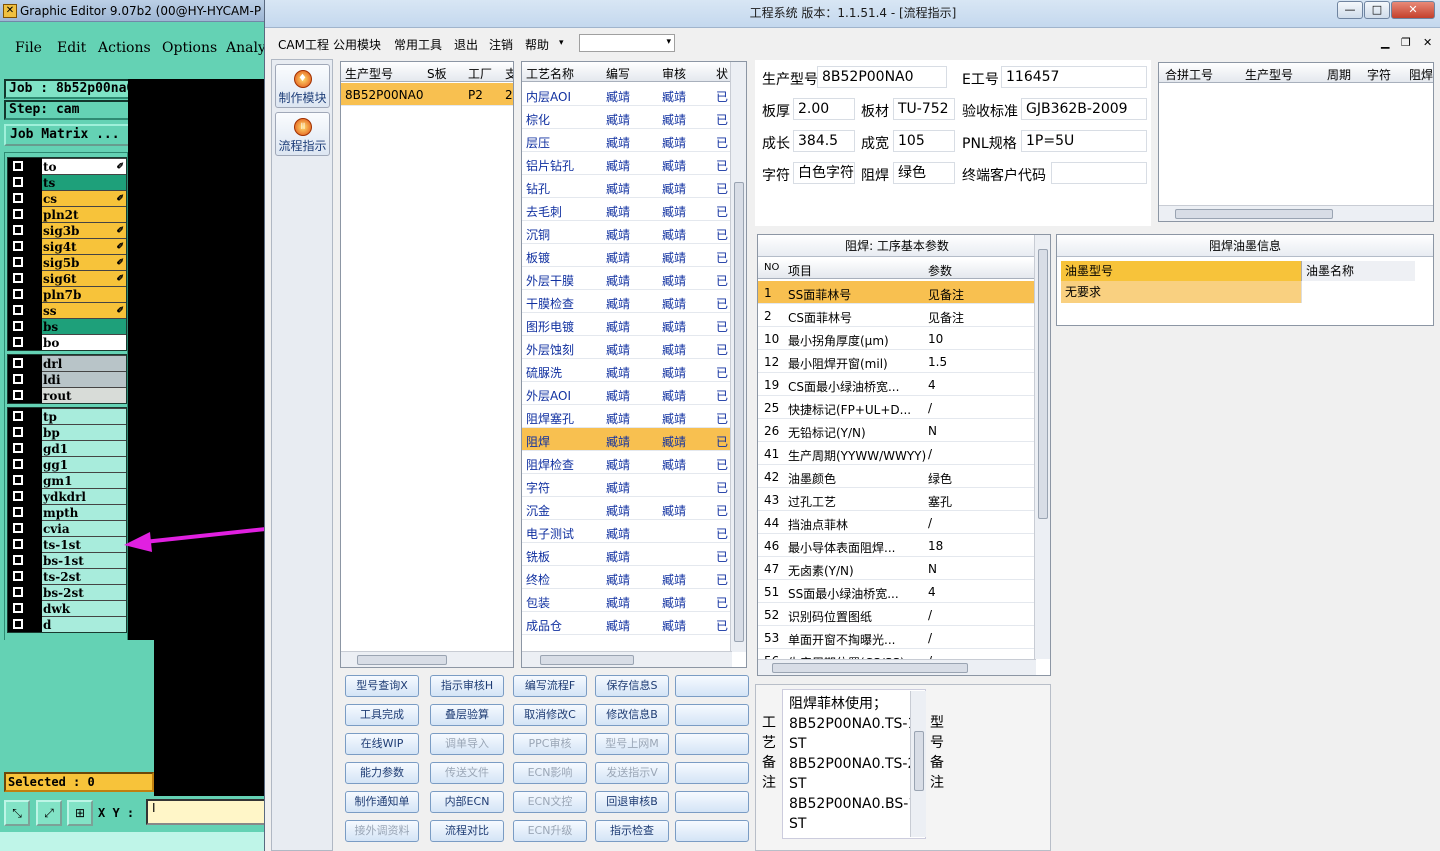 This screenshot has height=851, width=1440. What do you see at coordinates (480, 73) in the screenshot?
I see `job-grid-header-cell: 工厂` at bounding box center [480, 73].